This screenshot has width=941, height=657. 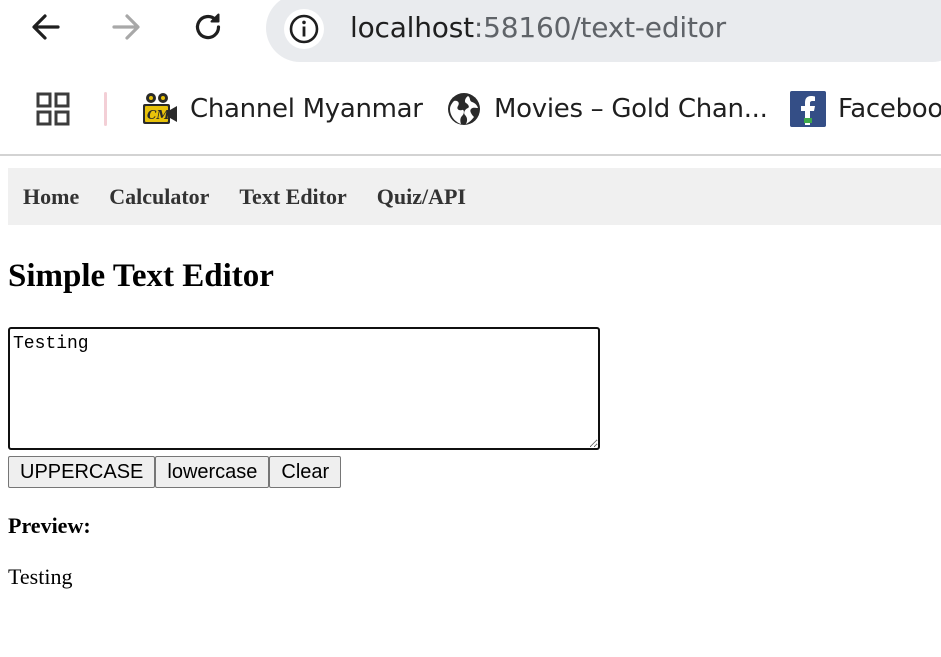 What do you see at coordinates (474, 196) in the screenshot?
I see `site-nav: Home Calculator Text Editor Quiz/API` at bounding box center [474, 196].